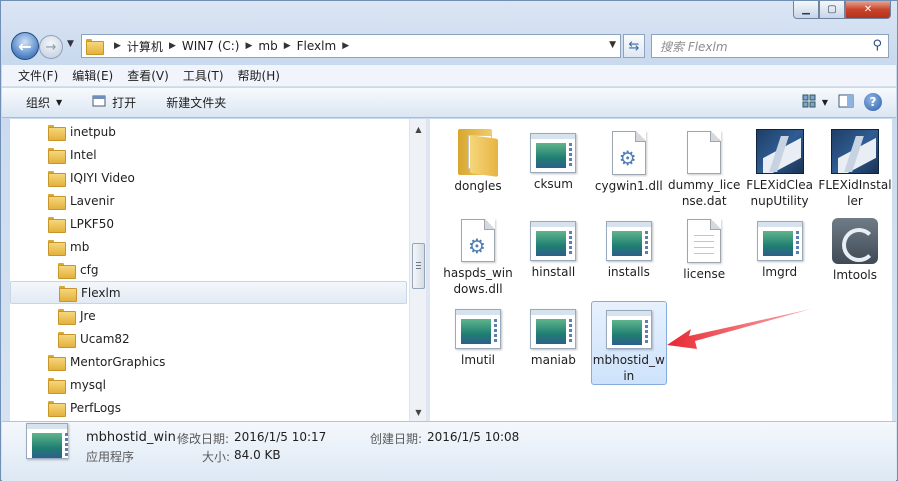 This screenshot has height=481, width=898. Describe the element at coordinates (257, 455) in the screenshot. I see `detail-size-value: 84.0 KB` at that location.